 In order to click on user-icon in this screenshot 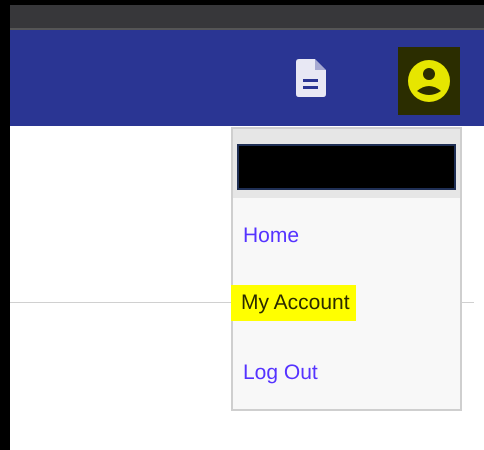, I will do `click(429, 81)`.